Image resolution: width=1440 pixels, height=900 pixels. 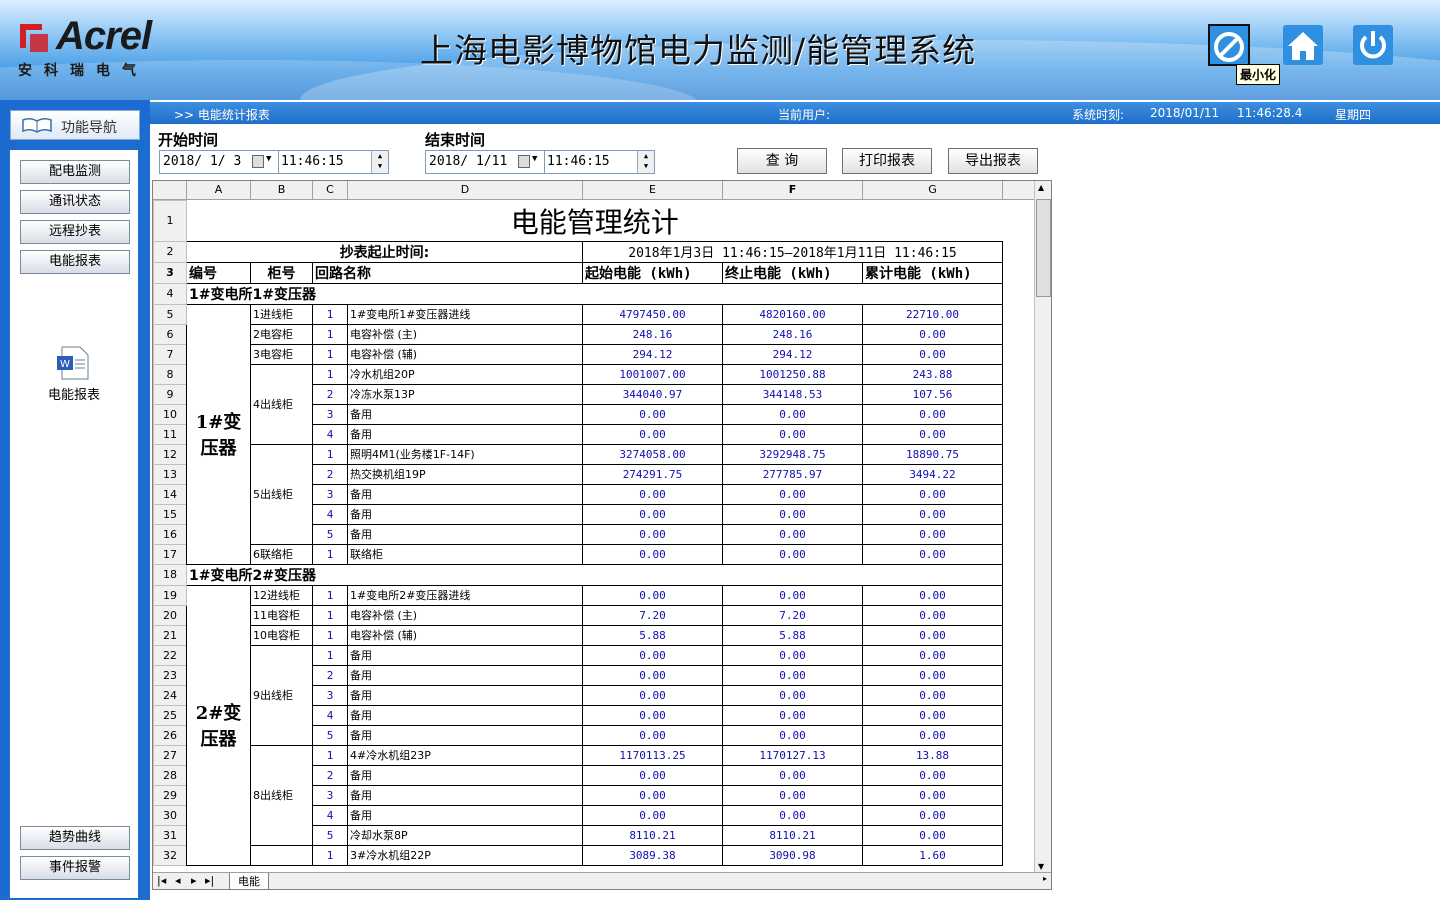 What do you see at coordinates (652, 615) in the screenshot?
I see `start-energy: 7.20` at bounding box center [652, 615].